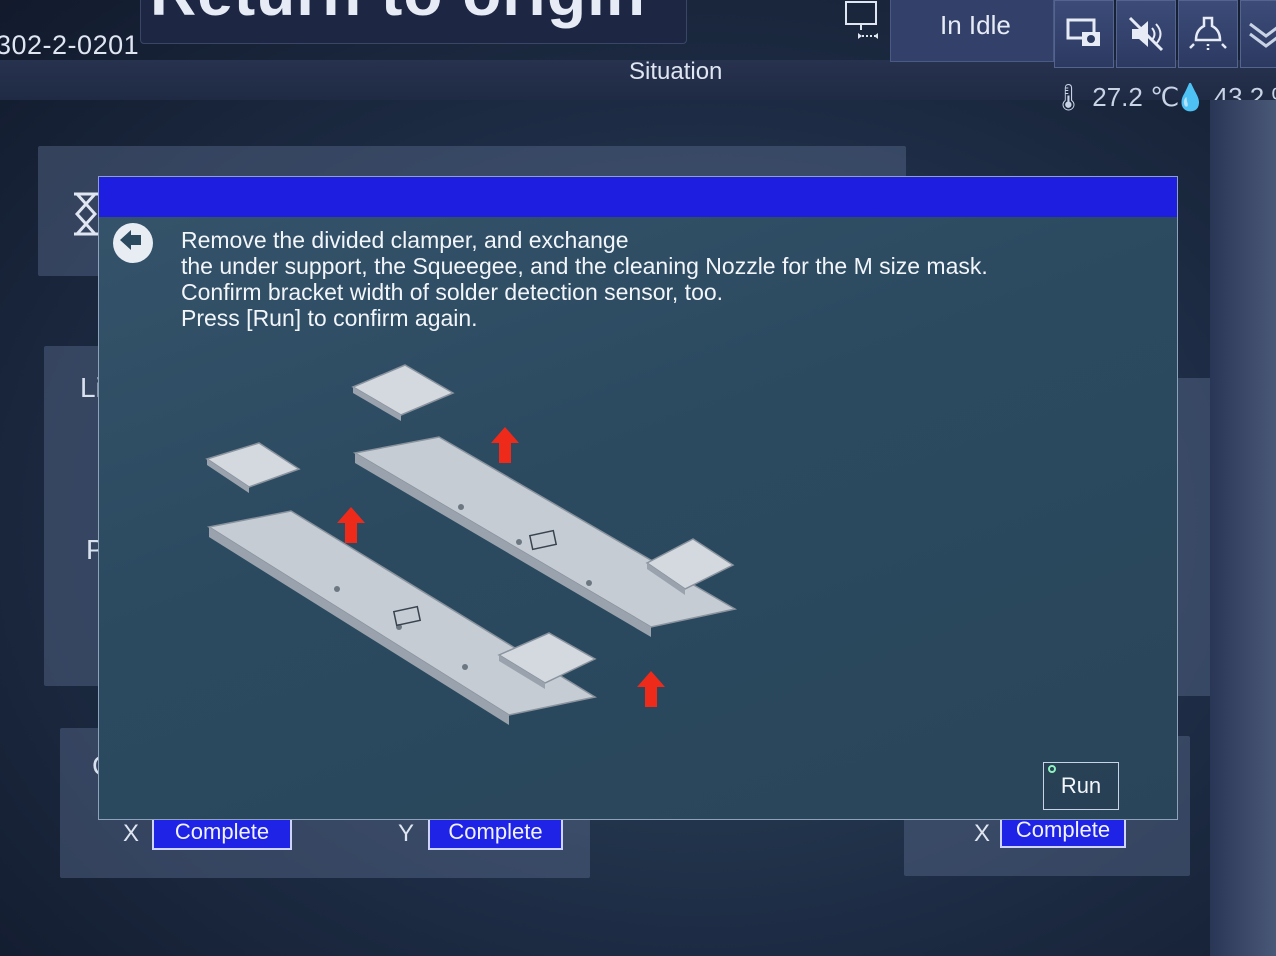 Image resolution: width=1276 pixels, height=956 pixels. What do you see at coordinates (982, 833) in the screenshot?
I see `axis-label-x2: X` at bounding box center [982, 833].